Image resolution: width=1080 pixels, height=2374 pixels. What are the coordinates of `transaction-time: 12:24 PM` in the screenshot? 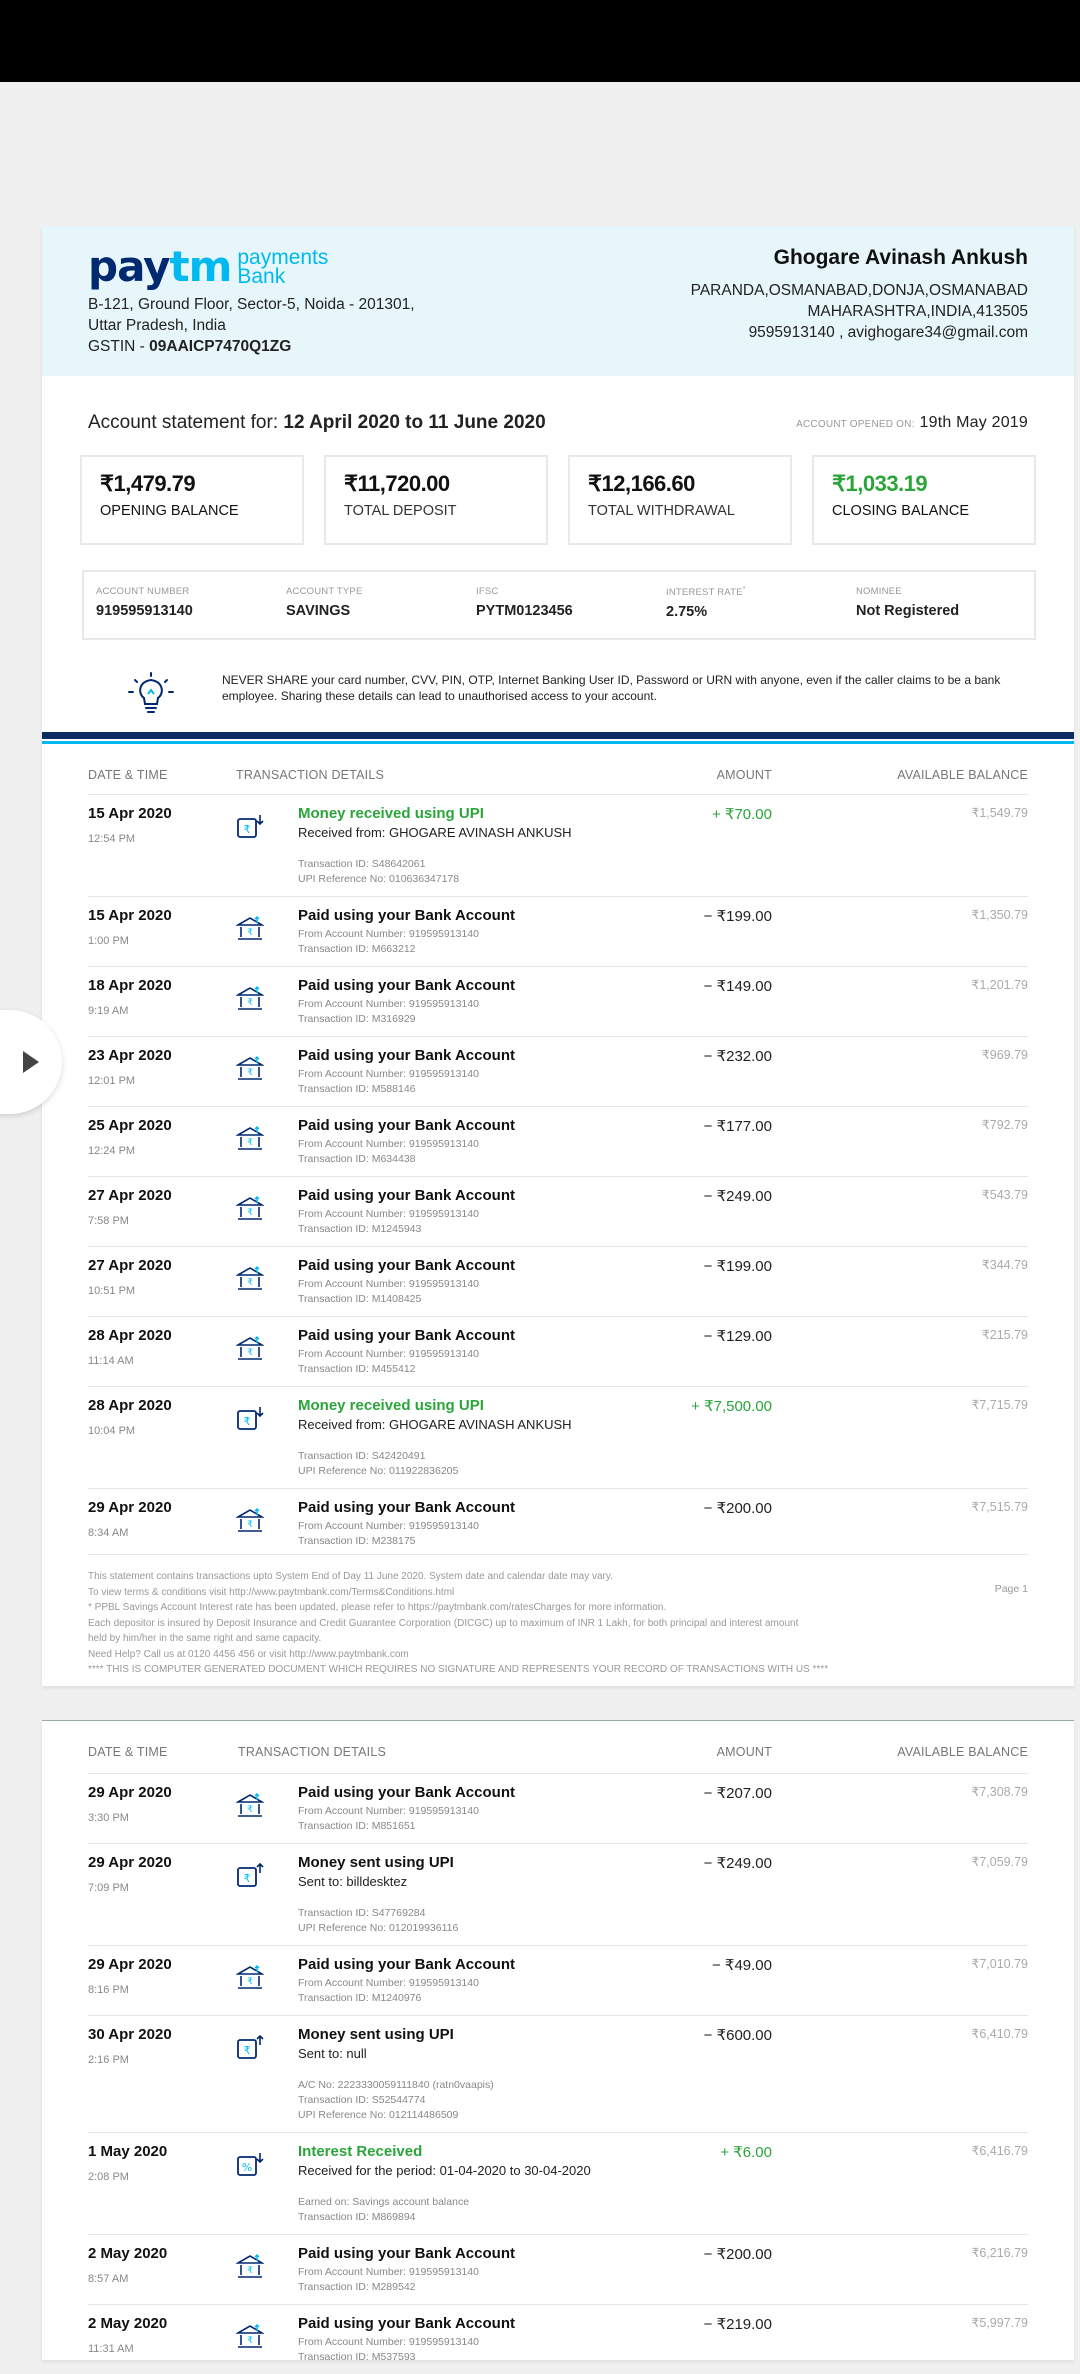 It's located at (112, 1151).